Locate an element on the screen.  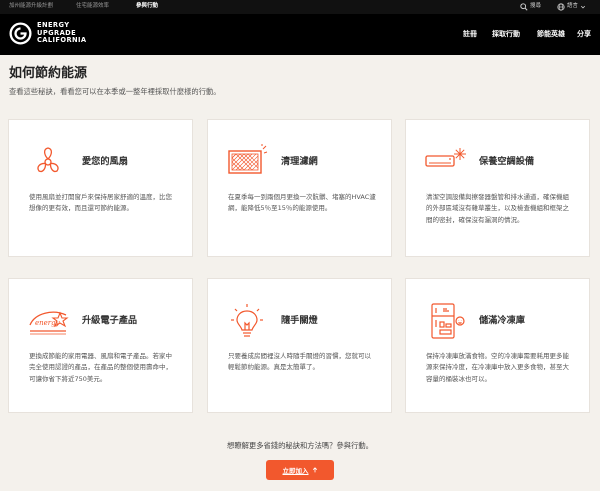
logo-text: ENERGY UPGRADE CALIFORNIA is located at coordinates (62, 33).